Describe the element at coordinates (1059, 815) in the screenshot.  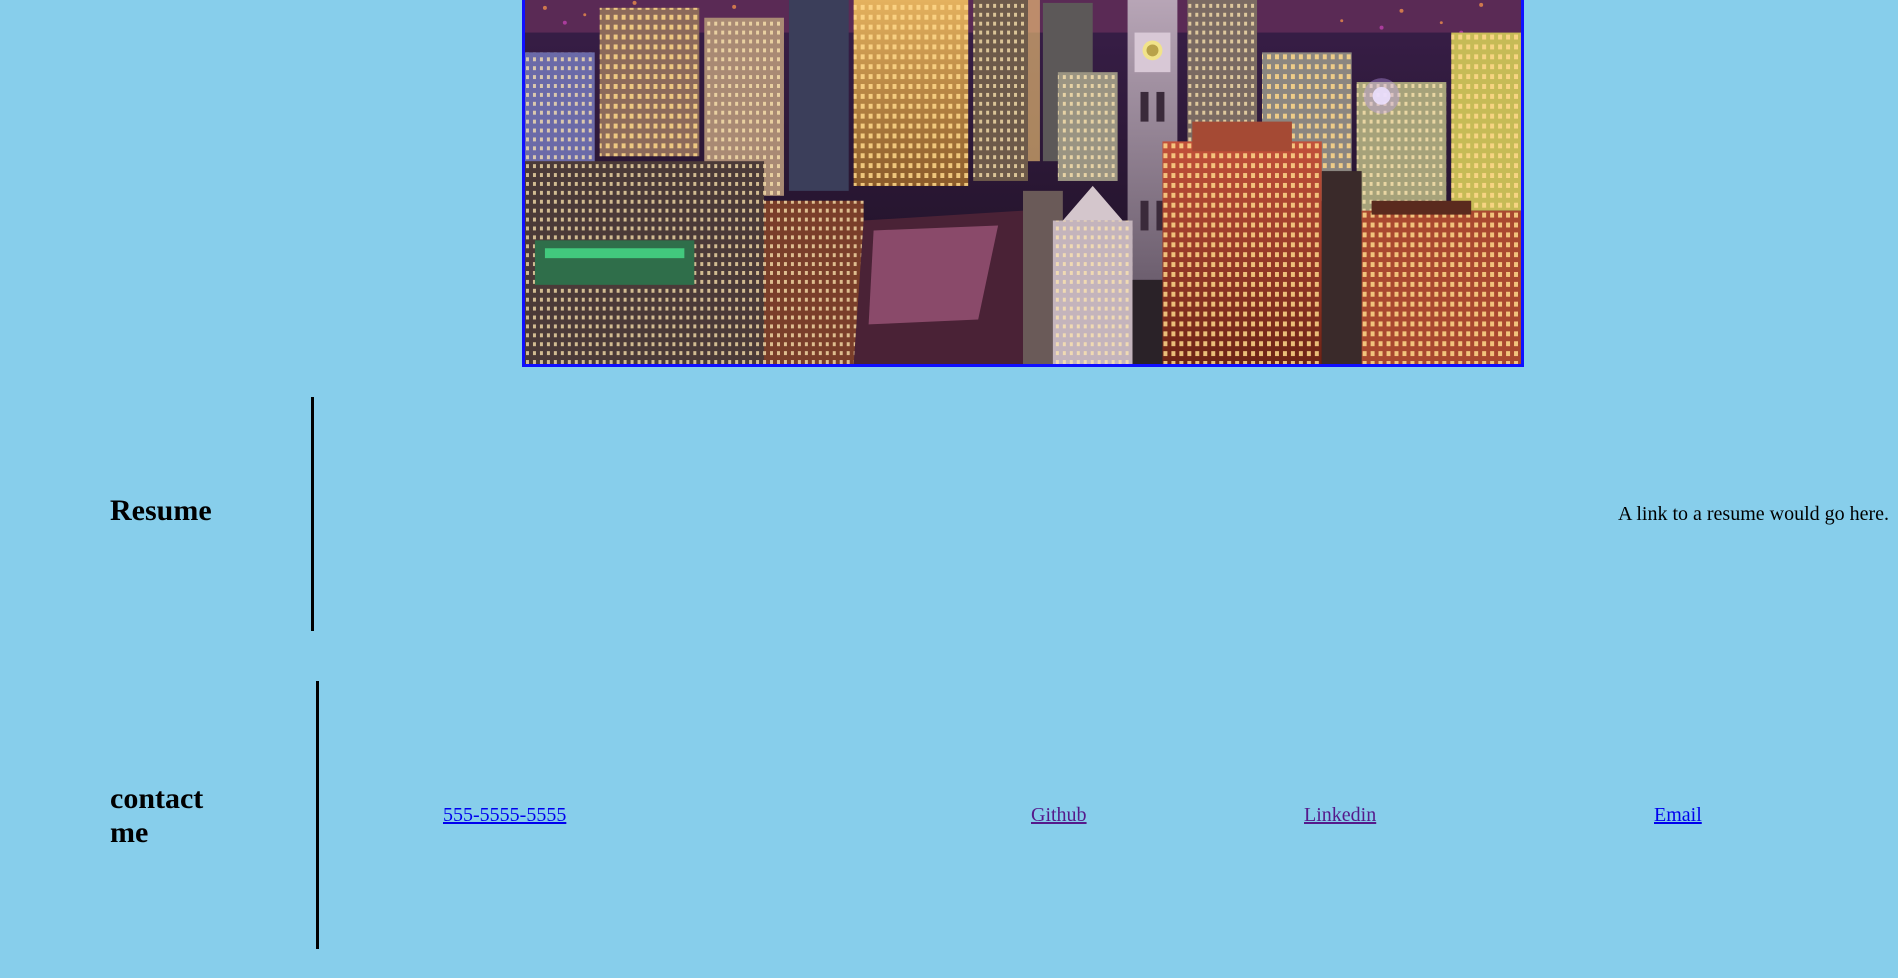
I see `github-link: Github` at that location.